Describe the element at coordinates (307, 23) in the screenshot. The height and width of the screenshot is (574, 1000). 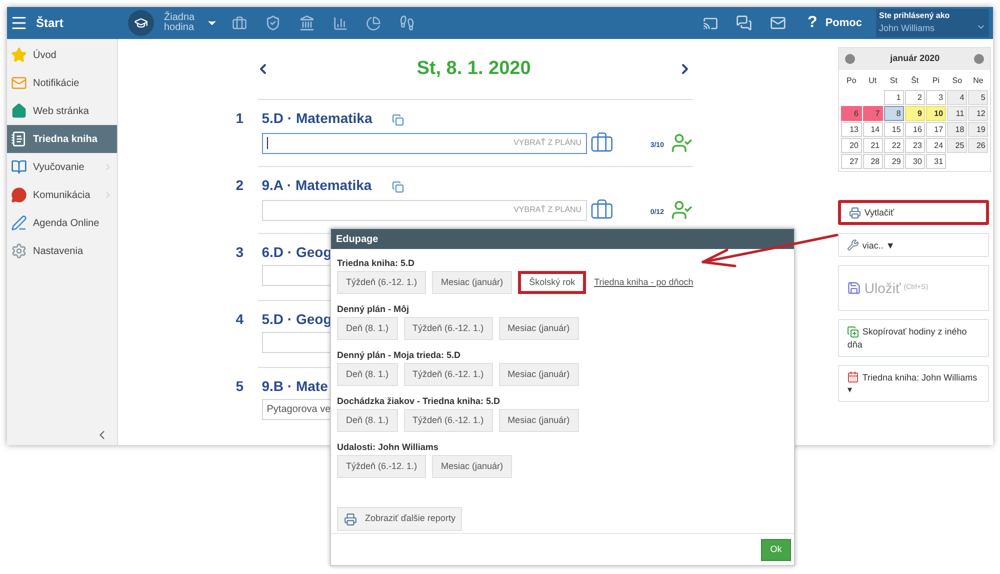
I see `bank-icon` at that location.